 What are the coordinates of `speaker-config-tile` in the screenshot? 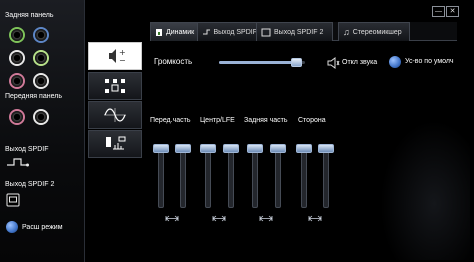 It's located at (115, 86).